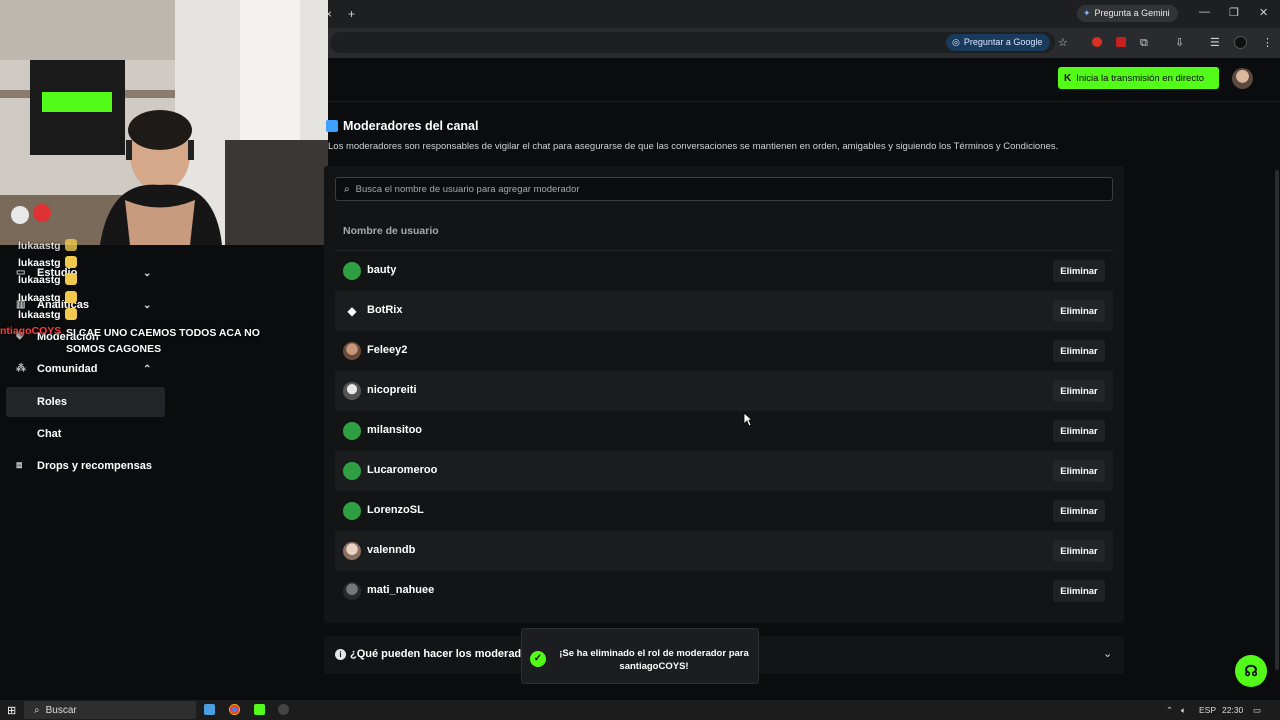 The image size is (1280, 720). What do you see at coordinates (1121, 42) in the screenshot?
I see `extension-recorder-icon` at bounding box center [1121, 42].